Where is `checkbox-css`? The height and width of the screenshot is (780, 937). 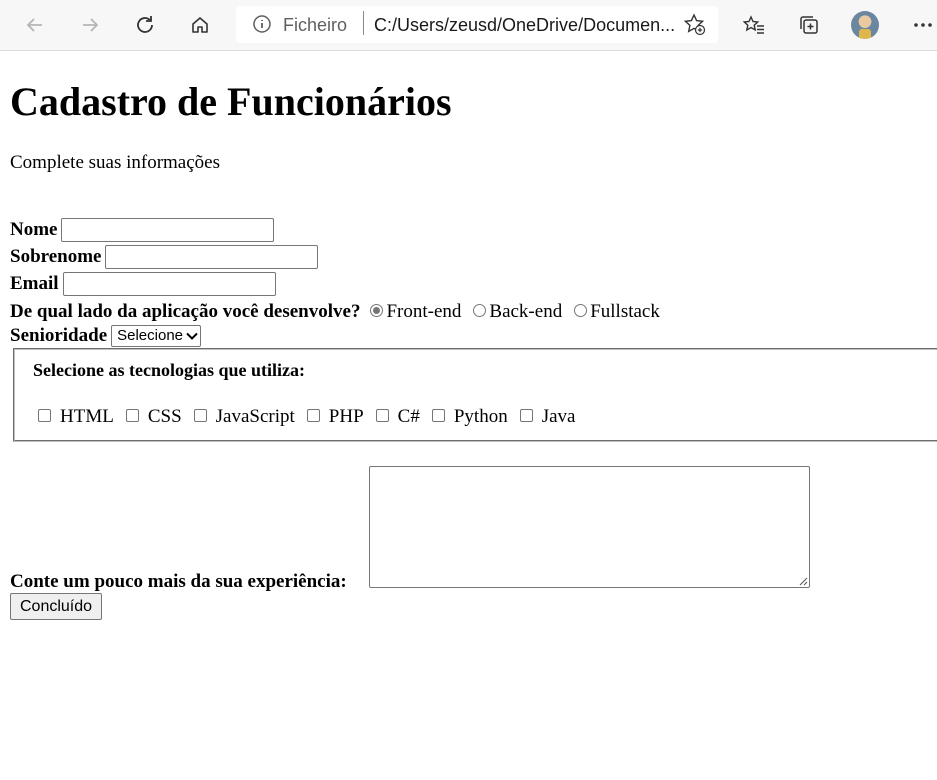
checkbox-css is located at coordinates (132, 415).